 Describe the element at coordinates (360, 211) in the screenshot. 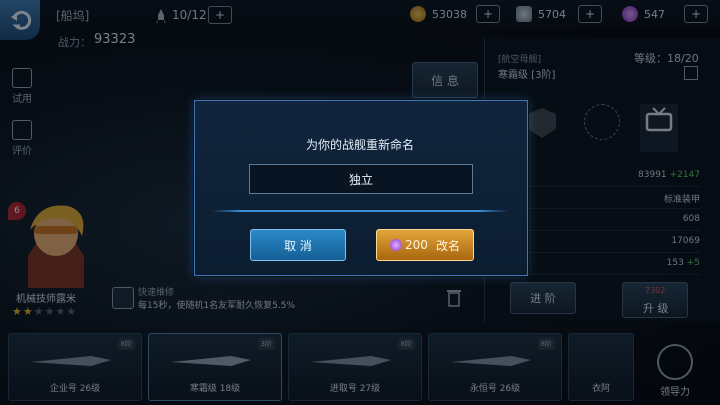

I see `dialog-divider` at that location.